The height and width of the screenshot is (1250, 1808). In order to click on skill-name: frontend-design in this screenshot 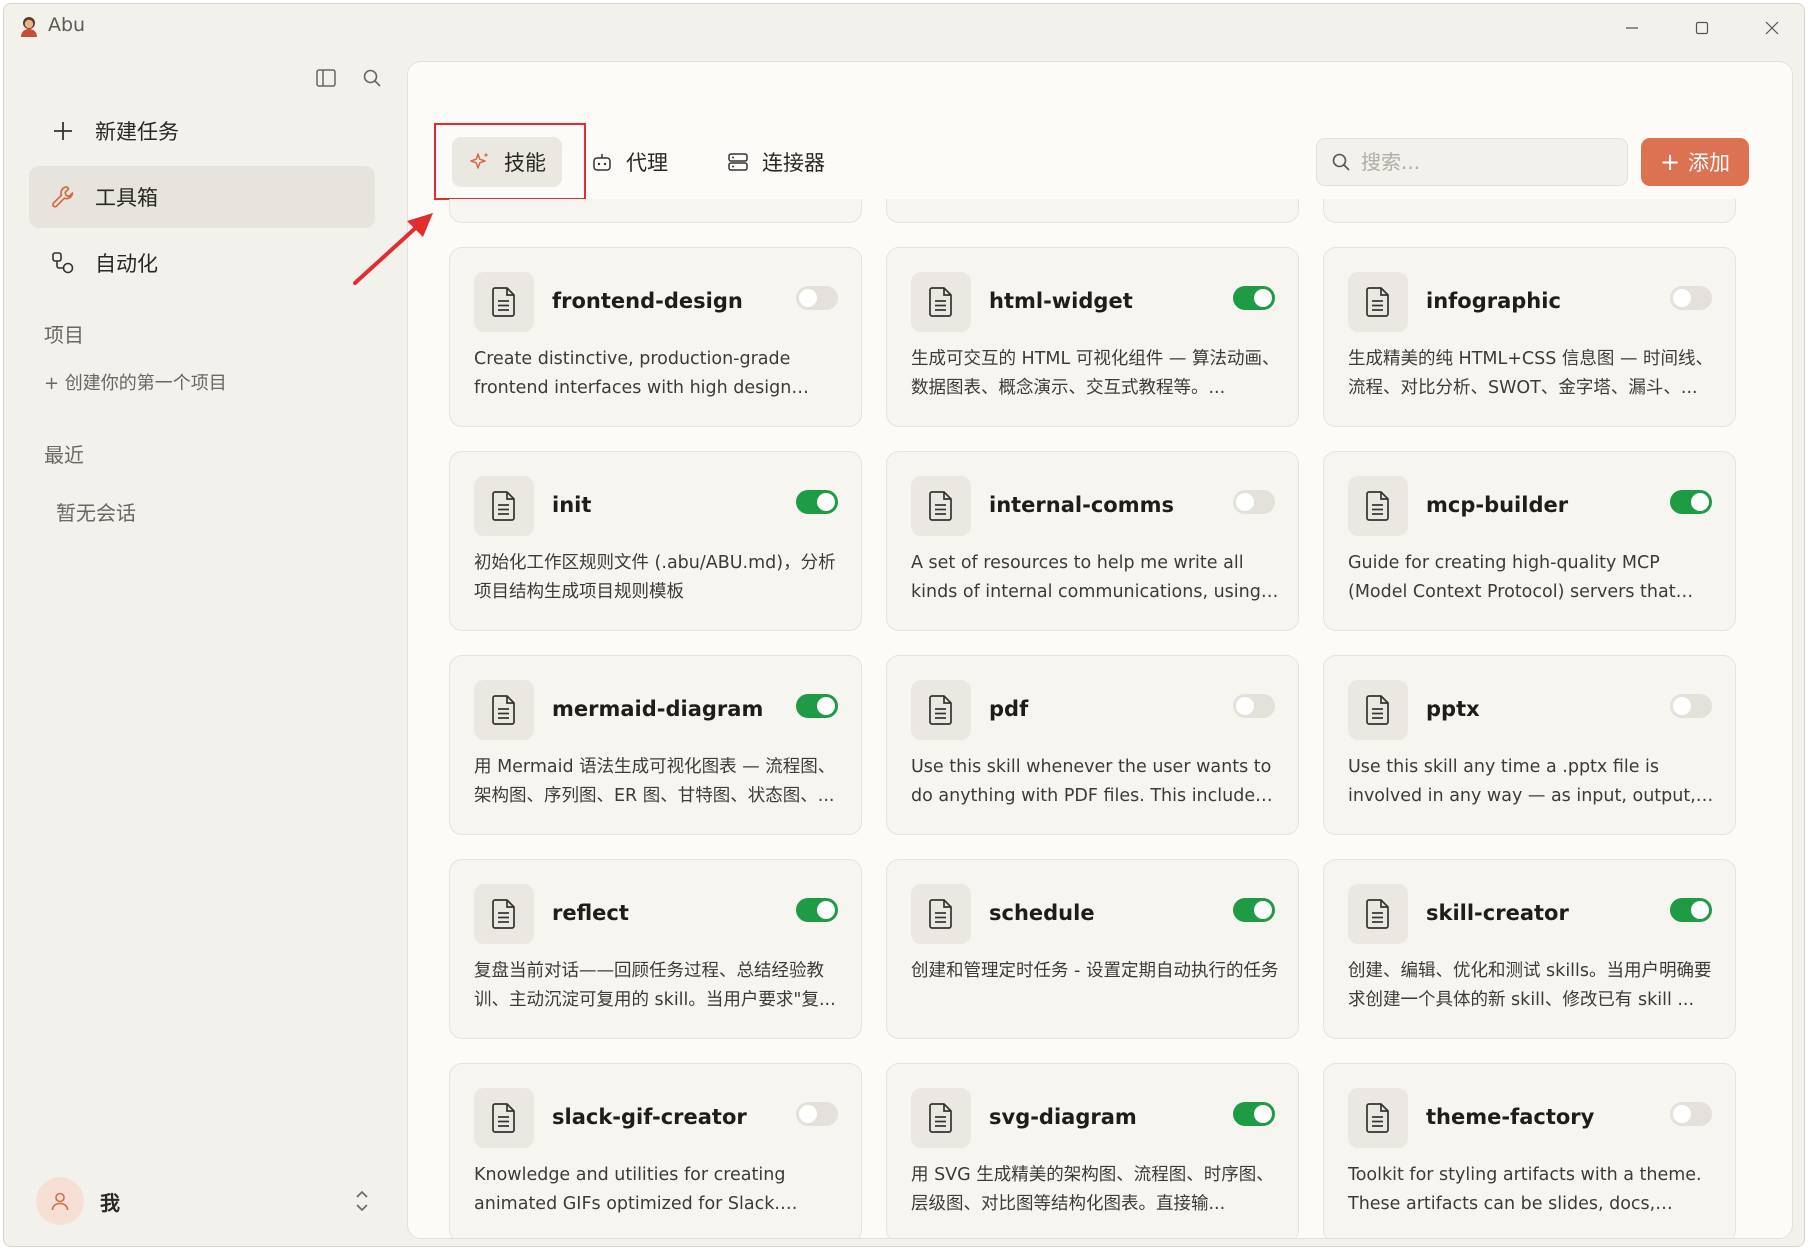, I will do `click(647, 301)`.